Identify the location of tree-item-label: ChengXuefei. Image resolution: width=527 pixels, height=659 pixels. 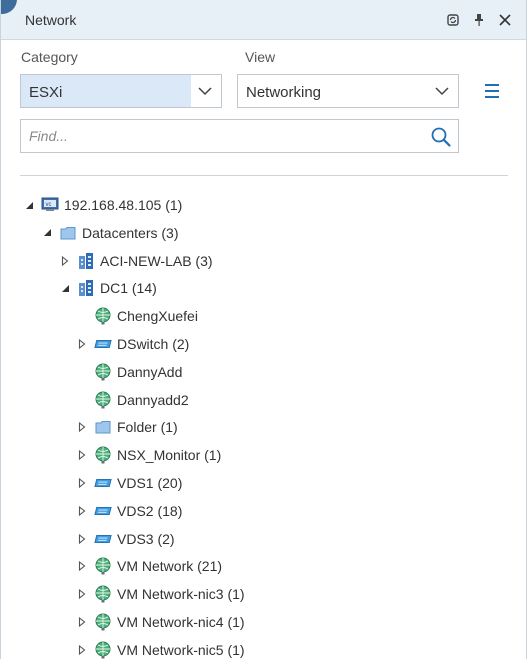
(157, 316).